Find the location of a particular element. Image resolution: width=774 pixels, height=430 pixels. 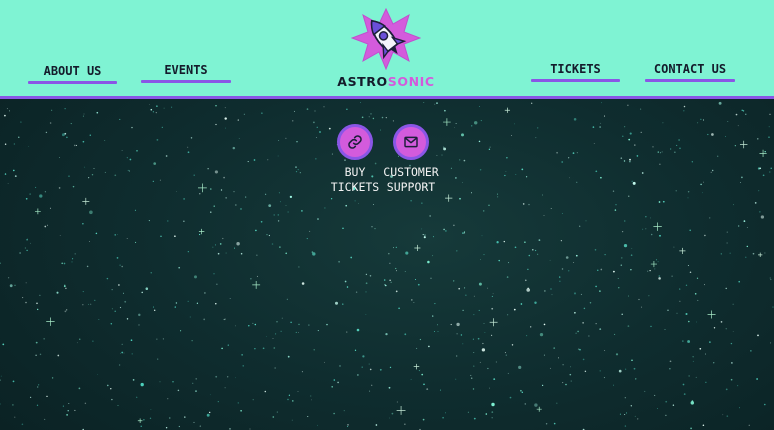

astrosonic-logo: ASTROSONIC is located at coordinates (386, 50).